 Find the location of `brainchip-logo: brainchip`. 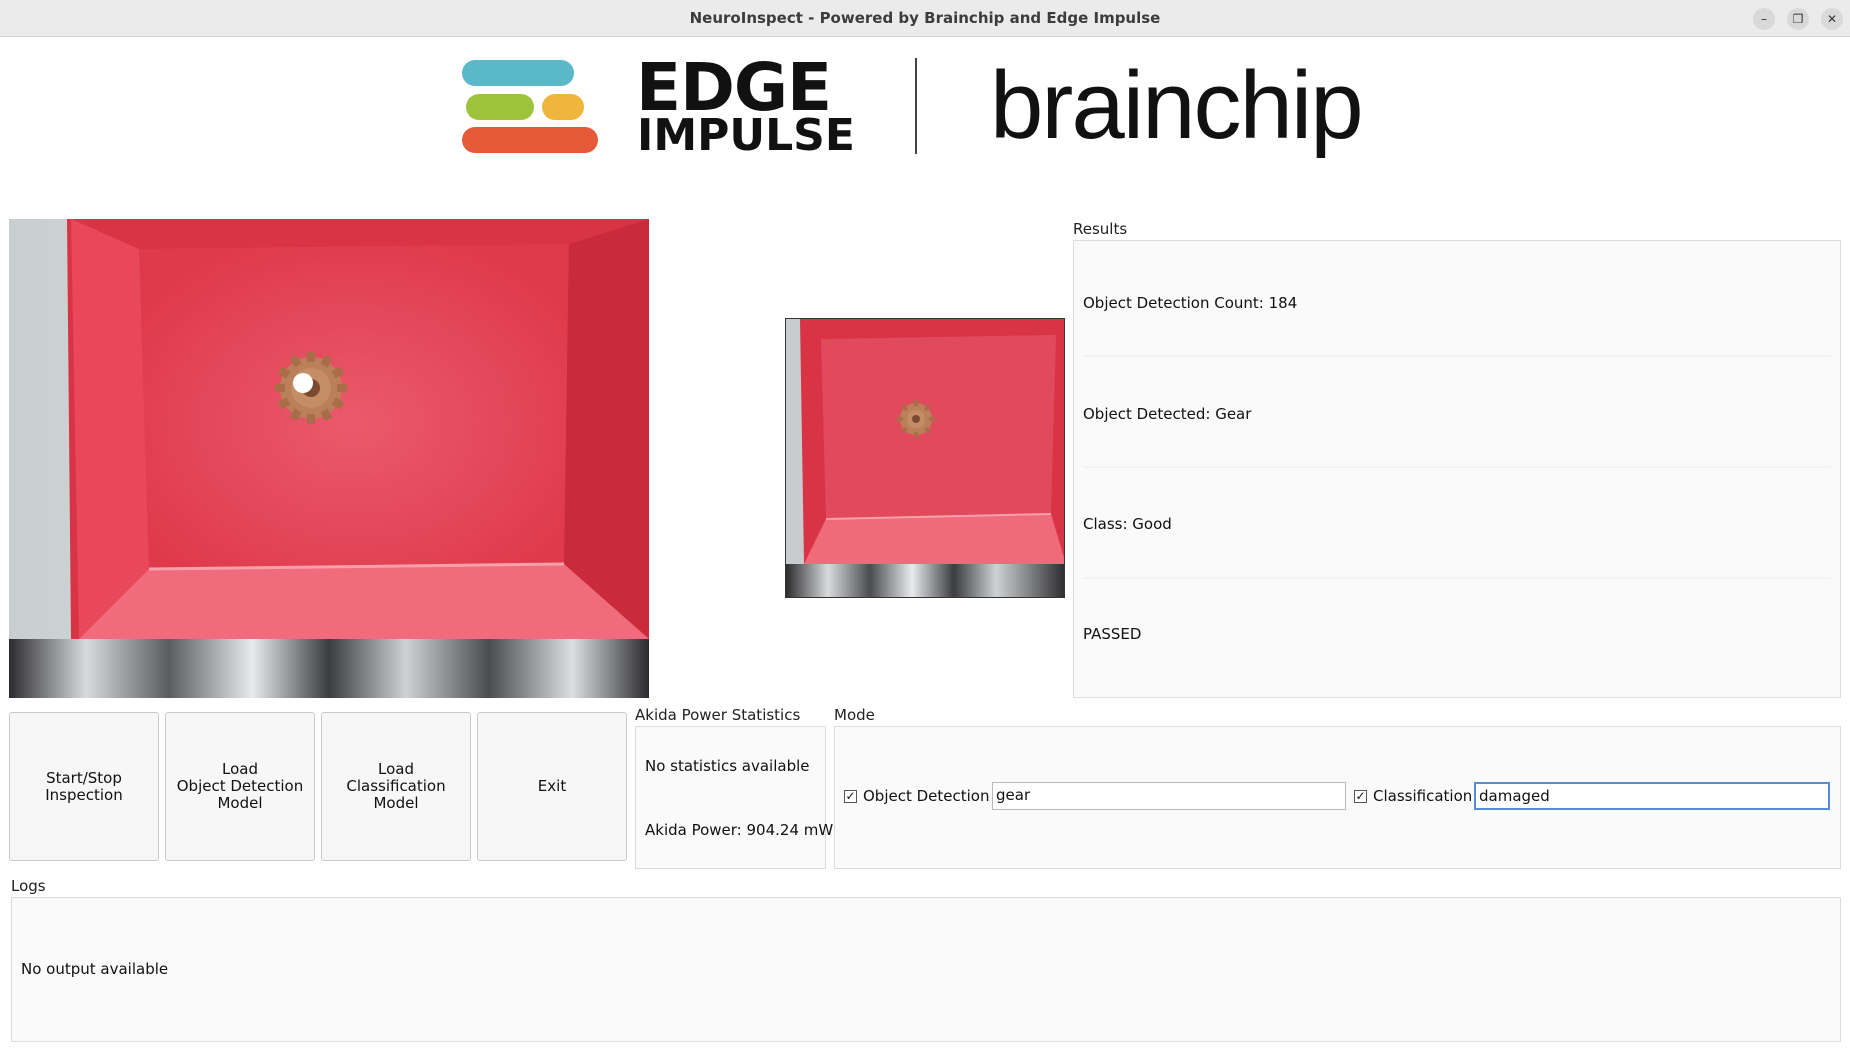

brainchip-logo: brainchip is located at coordinates (1177, 105).